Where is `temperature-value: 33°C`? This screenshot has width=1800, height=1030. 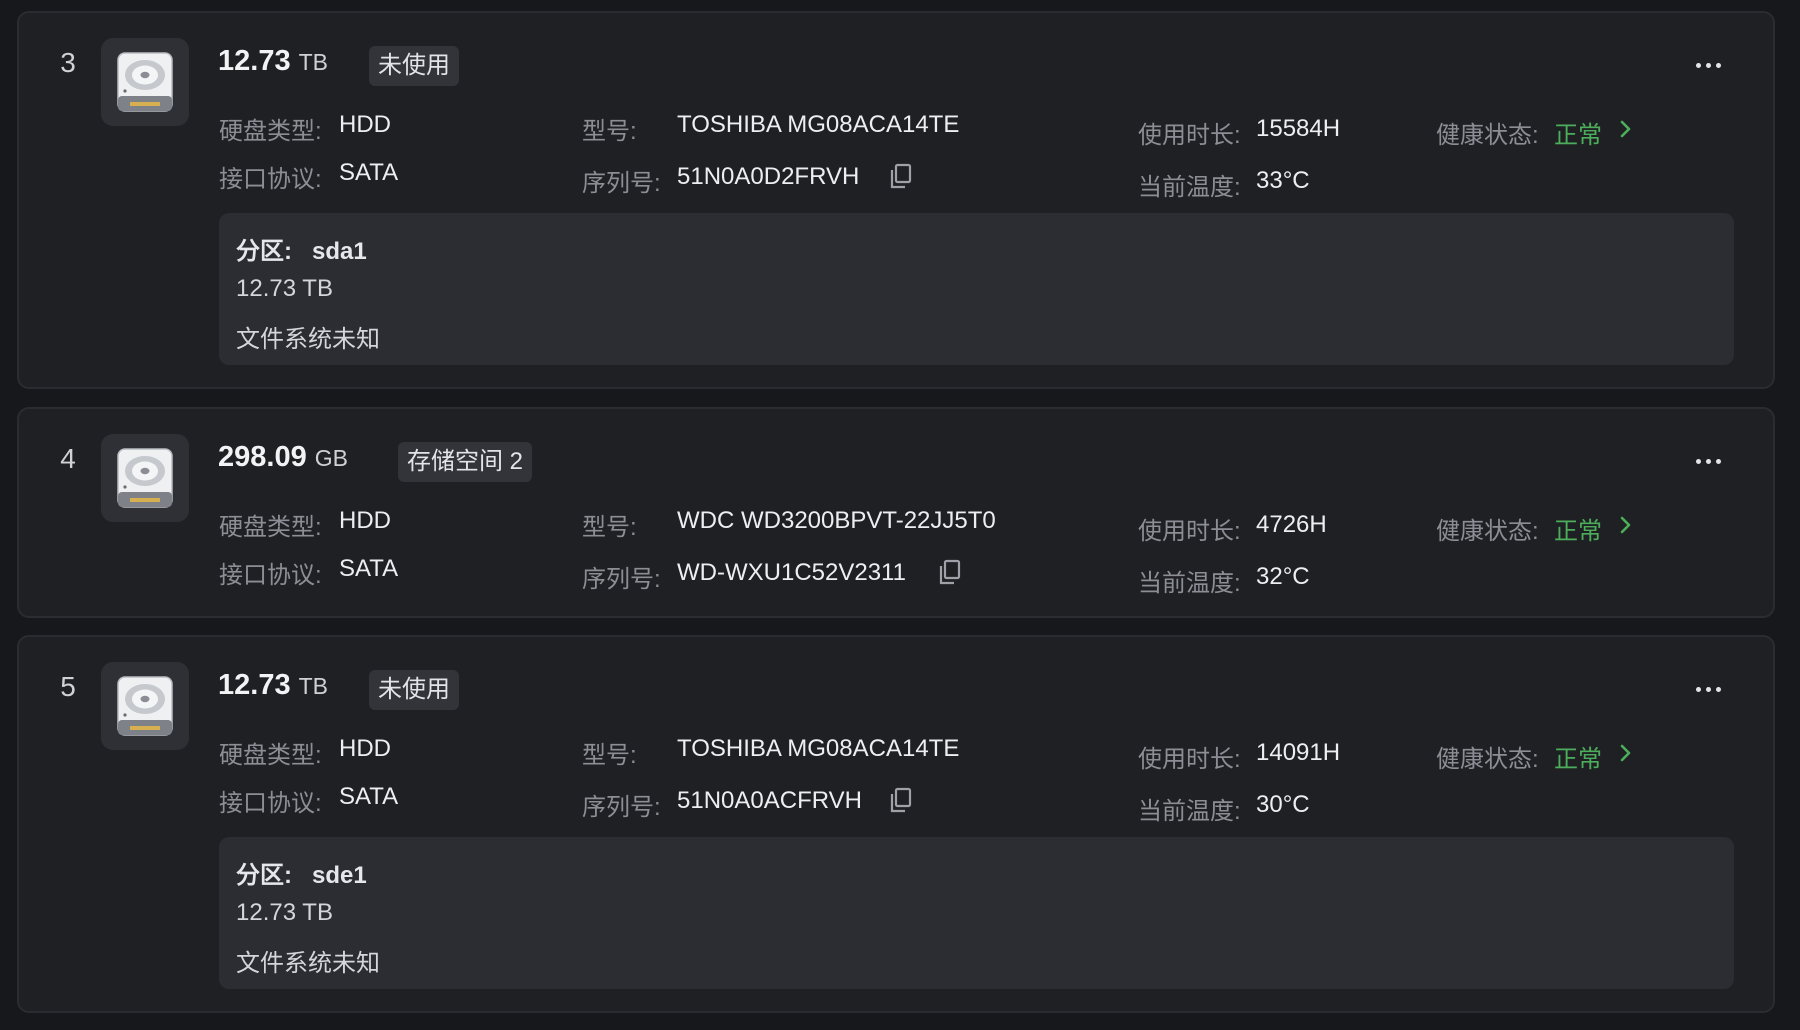
temperature-value: 33°C is located at coordinates (1283, 180).